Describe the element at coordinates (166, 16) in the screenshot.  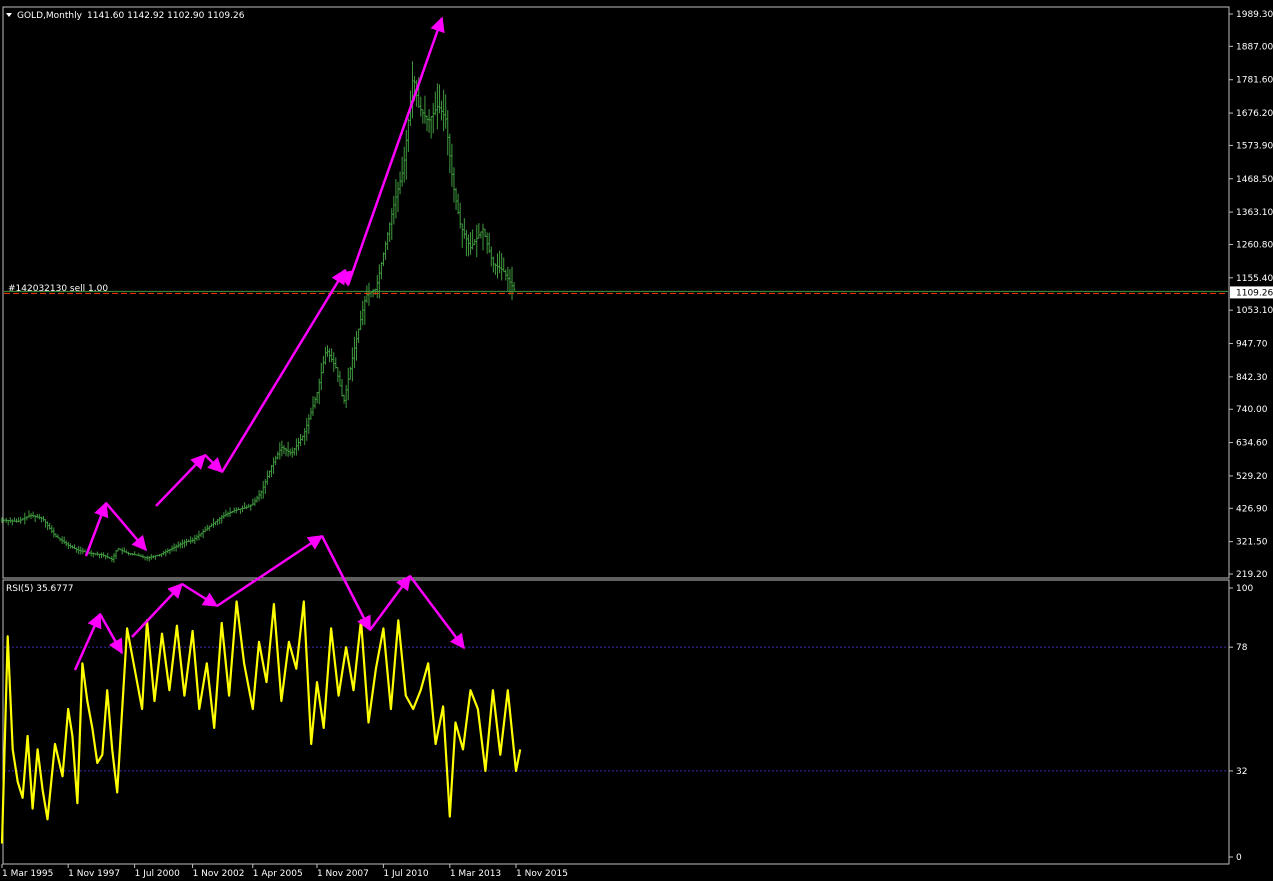
I see `ohlc-label: 1141.60 1142.92 1102.90 1109.26` at that location.